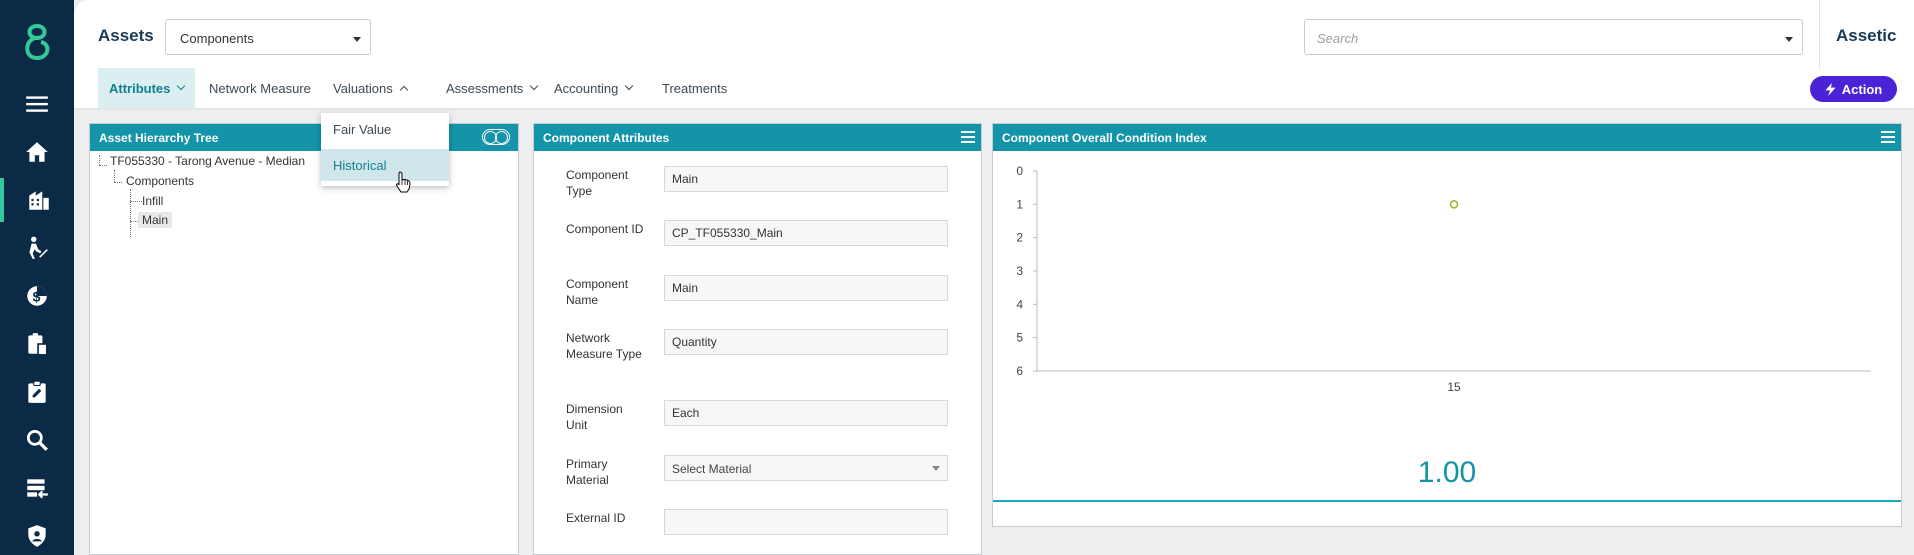 The width and height of the screenshot is (1914, 555). Describe the element at coordinates (403, 182) in the screenshot. I see `hand-cursor-icon` at that location.